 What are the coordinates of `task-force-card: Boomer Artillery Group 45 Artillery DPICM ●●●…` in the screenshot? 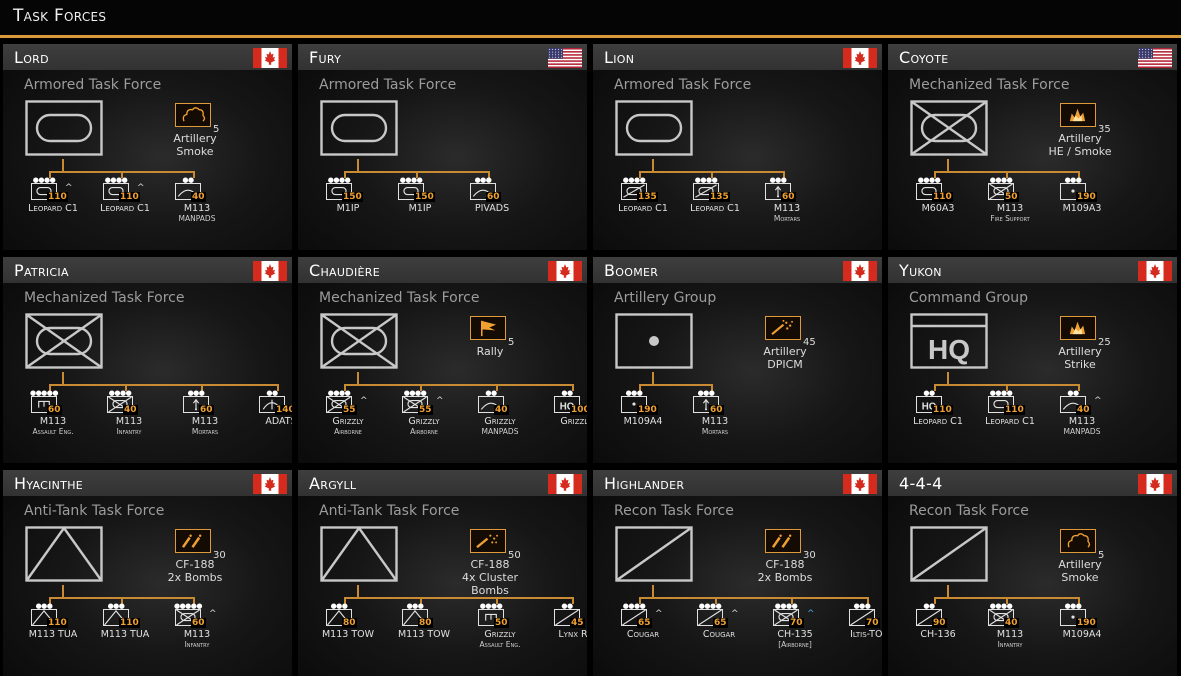 It's located at (737, 360).